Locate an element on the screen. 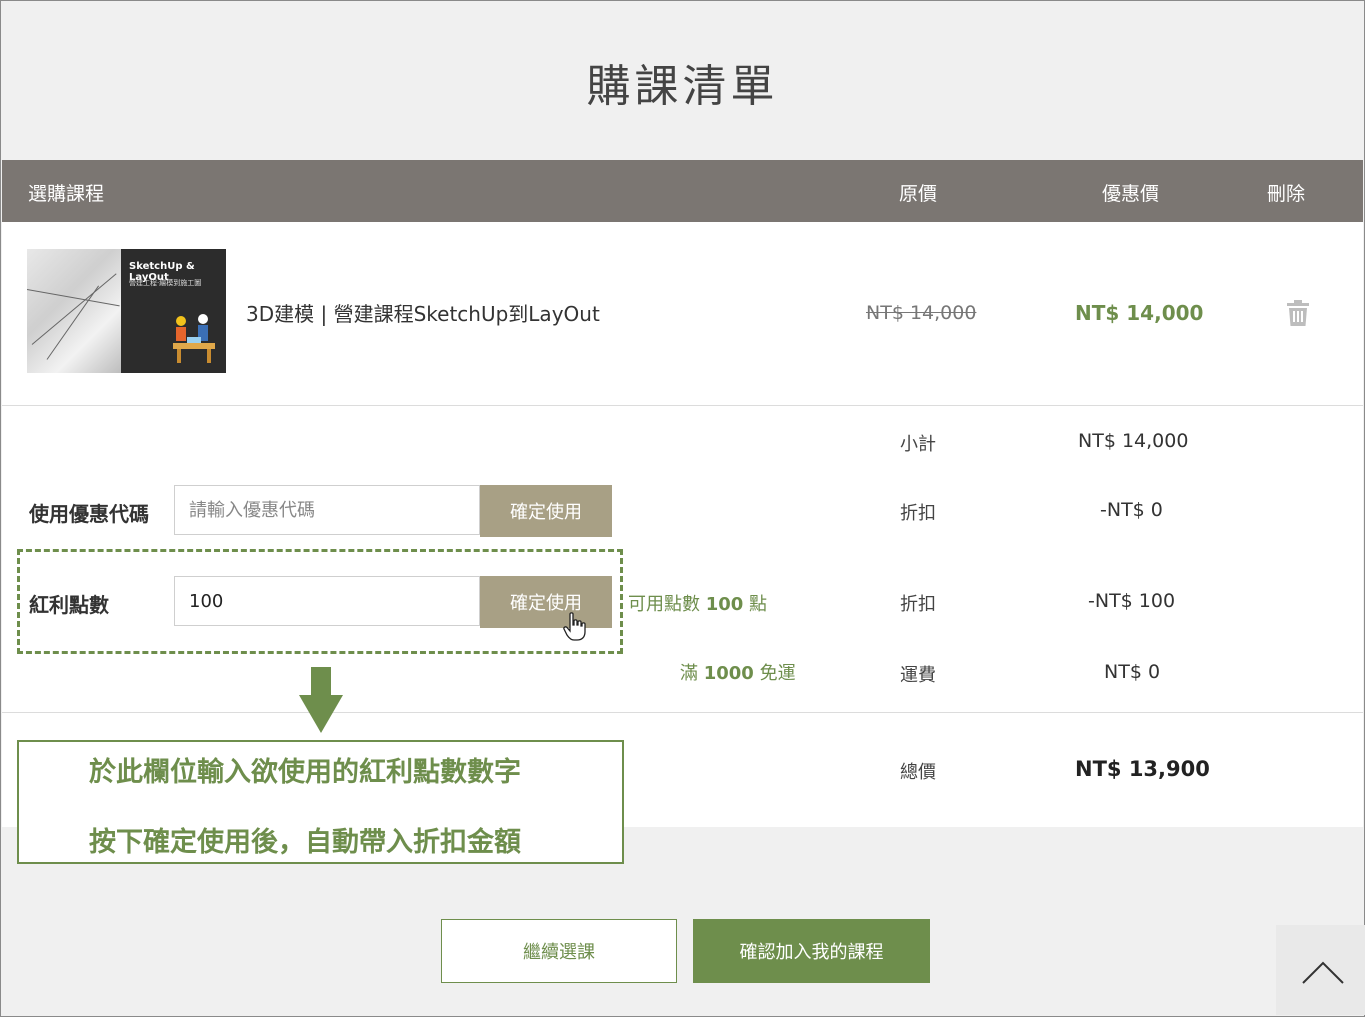 The height and width of the screenshot is (1017, 1365). scroll-top-button is located at coordinates (1320, 970).